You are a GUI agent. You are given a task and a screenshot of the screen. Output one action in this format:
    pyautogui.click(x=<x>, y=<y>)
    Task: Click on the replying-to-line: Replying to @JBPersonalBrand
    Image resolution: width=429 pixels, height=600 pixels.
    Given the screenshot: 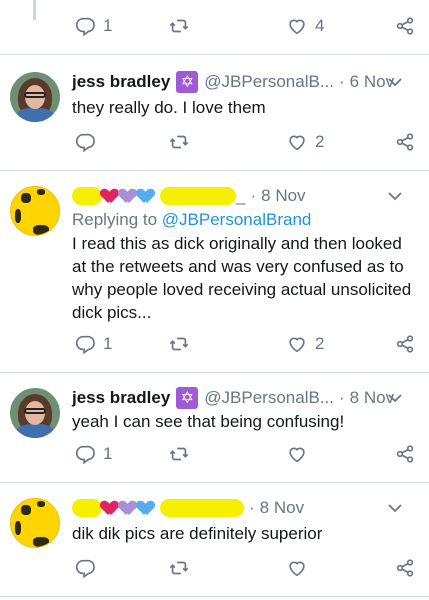 What is the action you would take?
    pyautogui.click(x=243, y=219)
    